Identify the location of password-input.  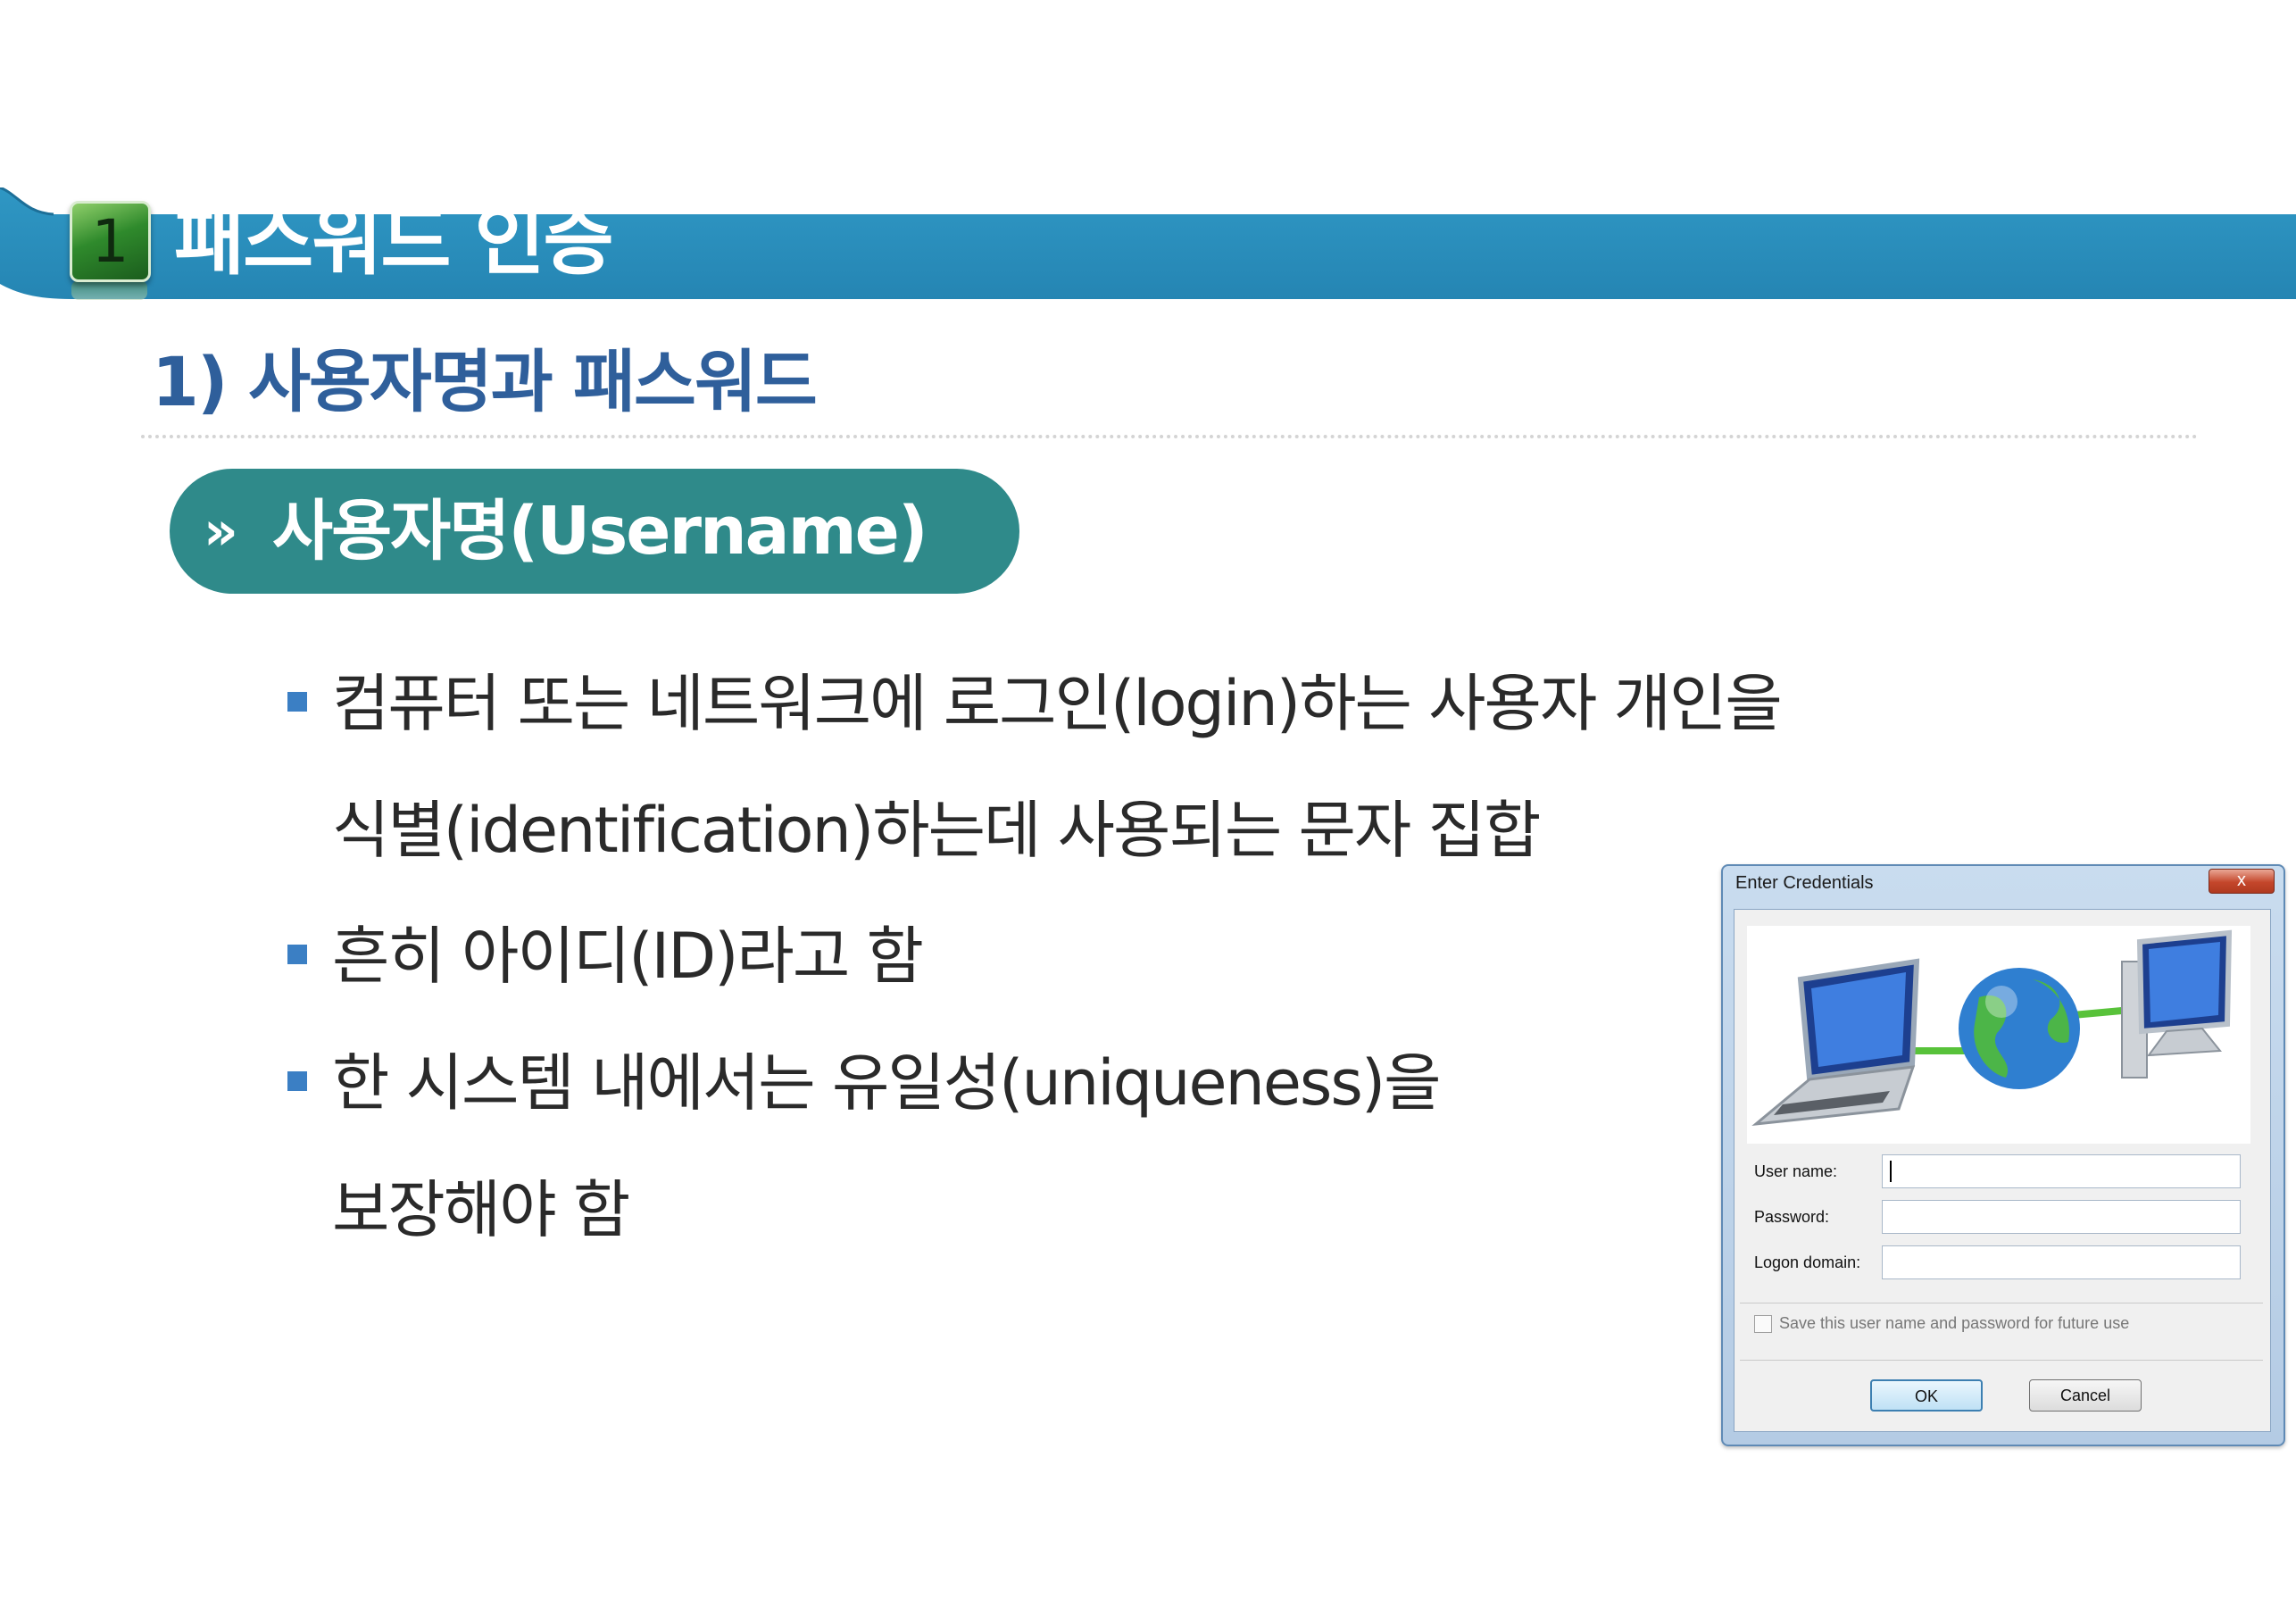
(2061, 1217).